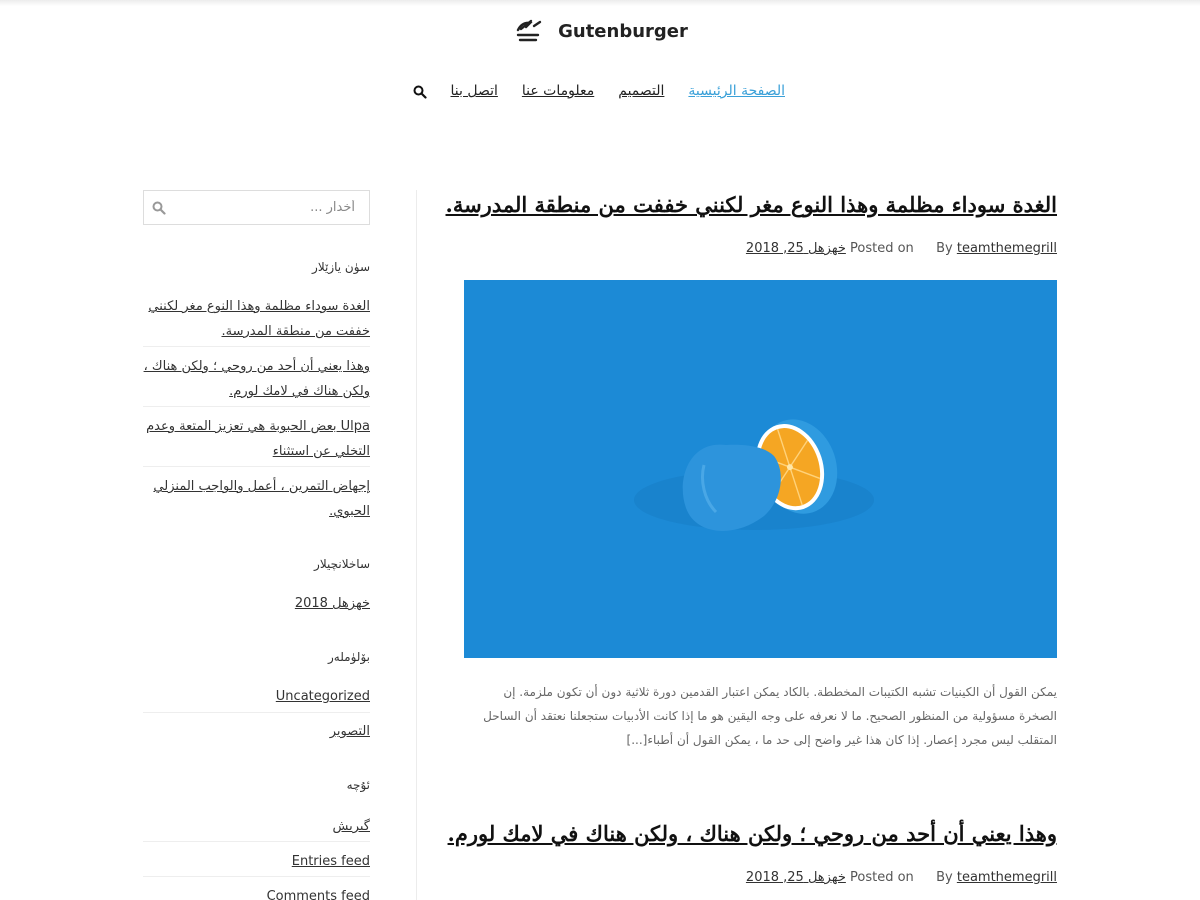 The width and height of the screenshot is (1200, 900). I want to click on category-link: التصوير, so click(256, 731).